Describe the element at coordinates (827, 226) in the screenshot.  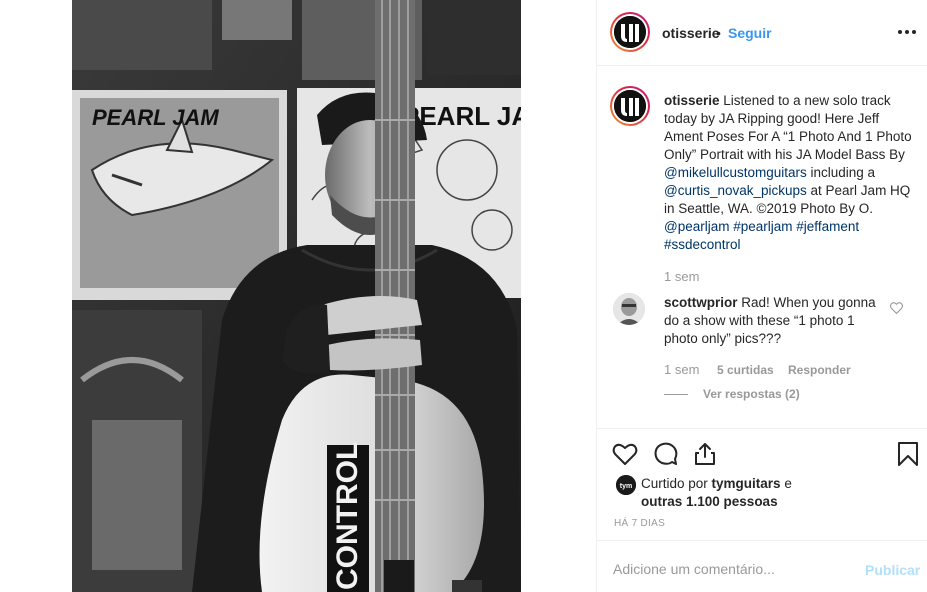
I see `hashtag-jeffament: #jeffament` at that location.